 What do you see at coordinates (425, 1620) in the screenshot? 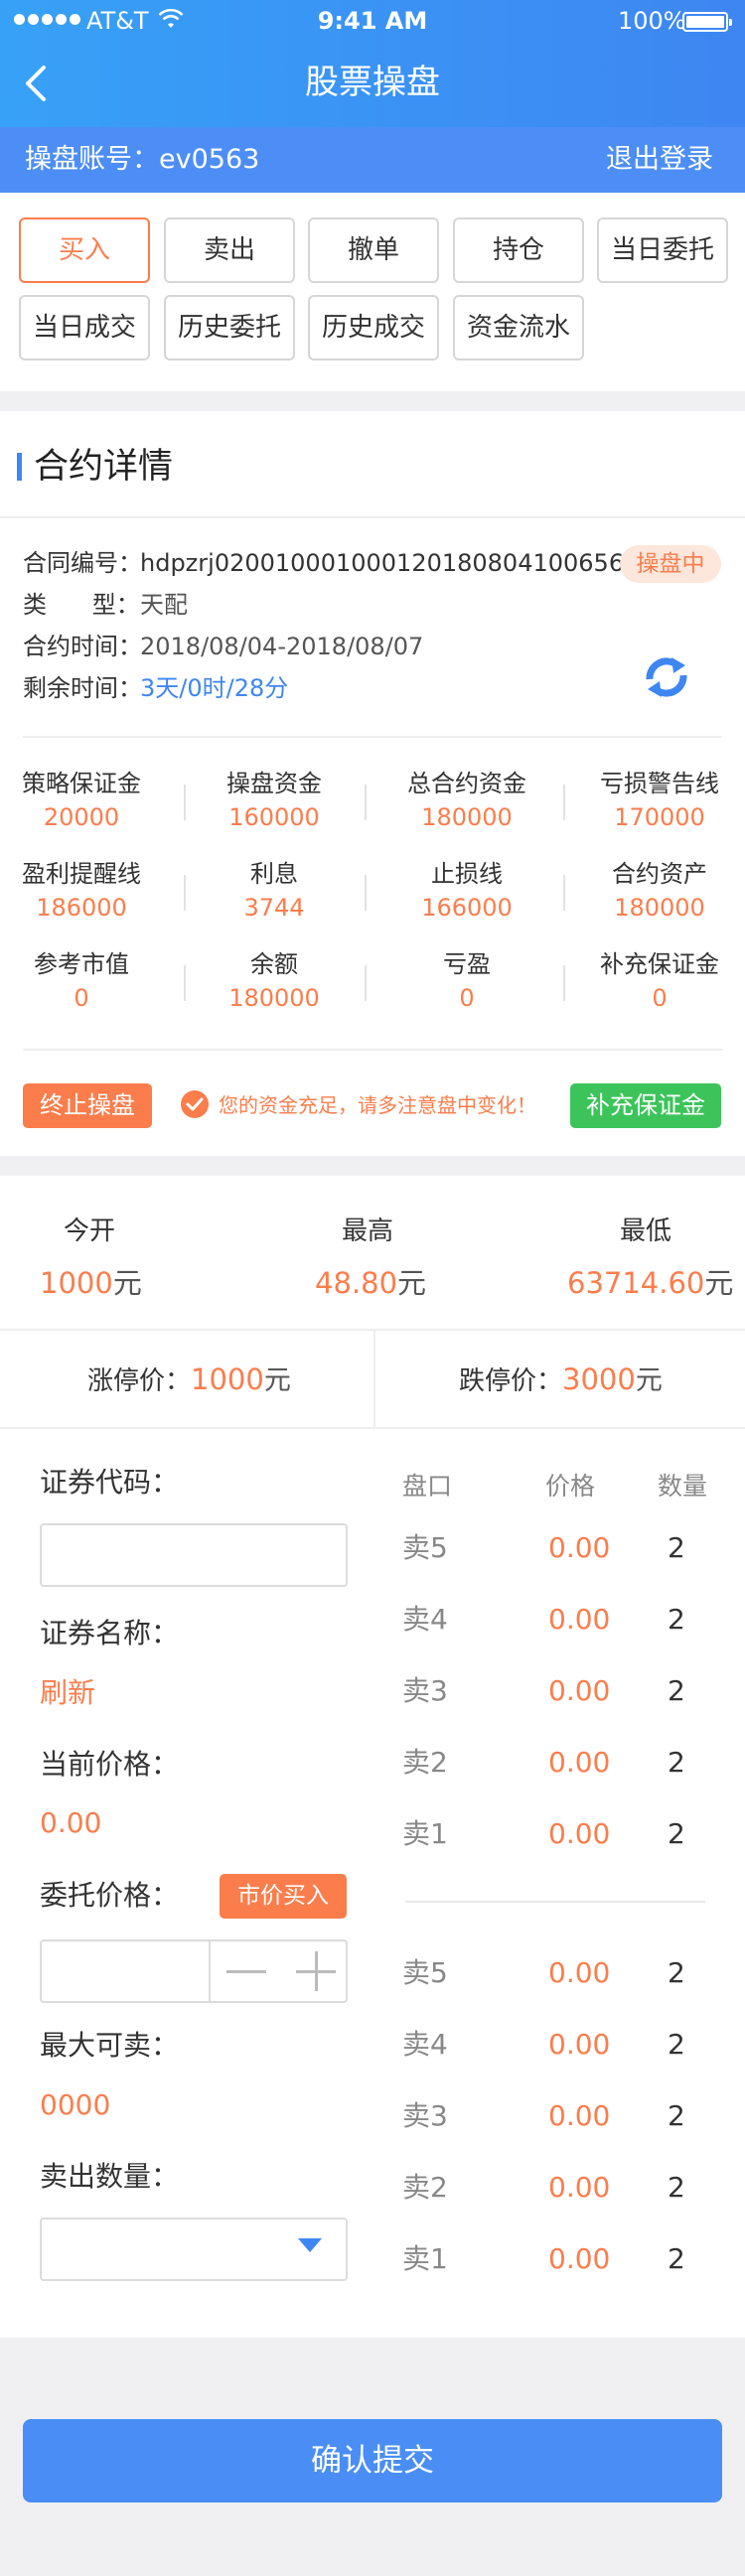
I see `book-level: 卖4` at bounding box center [425, 1620].